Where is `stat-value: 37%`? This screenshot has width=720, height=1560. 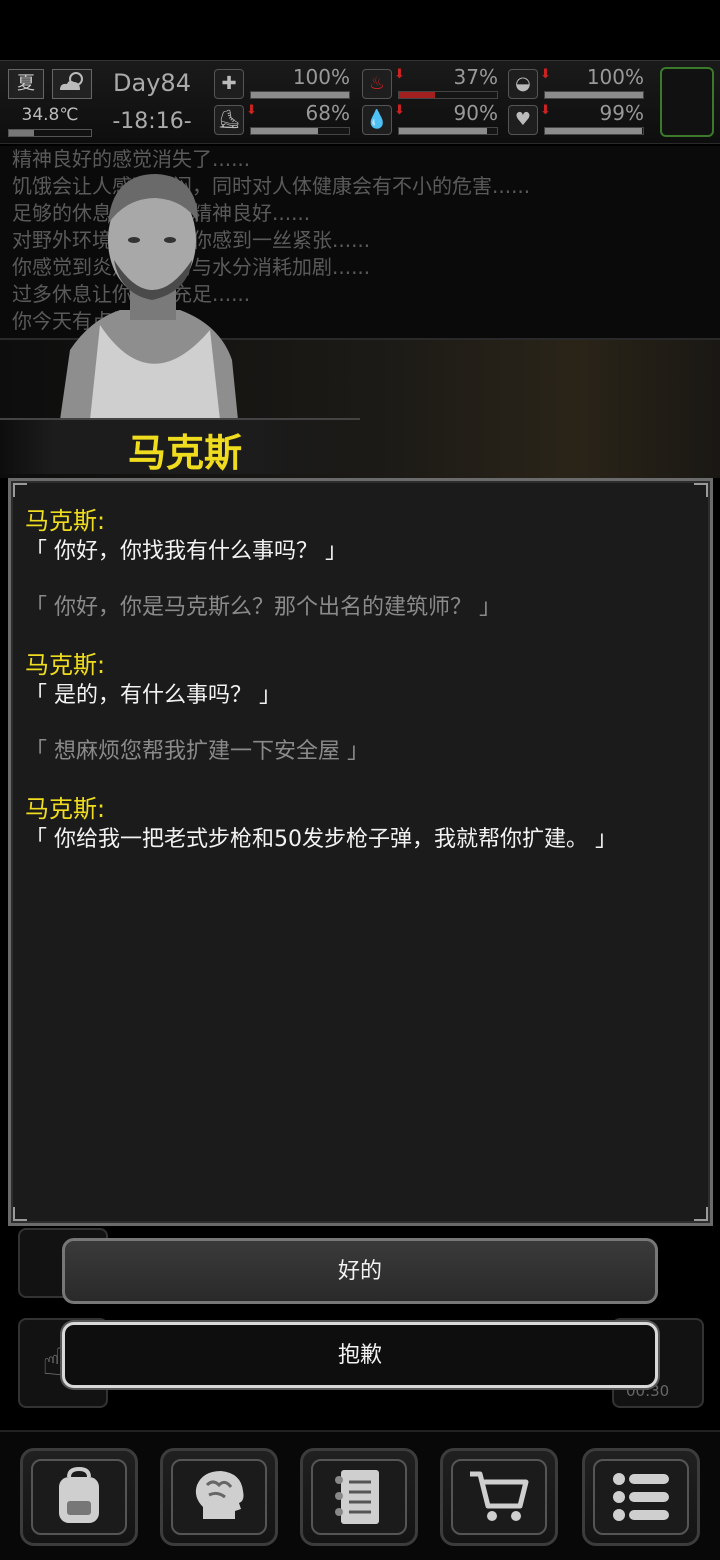 stat-value: 37% is located at coordinates (475, 77).